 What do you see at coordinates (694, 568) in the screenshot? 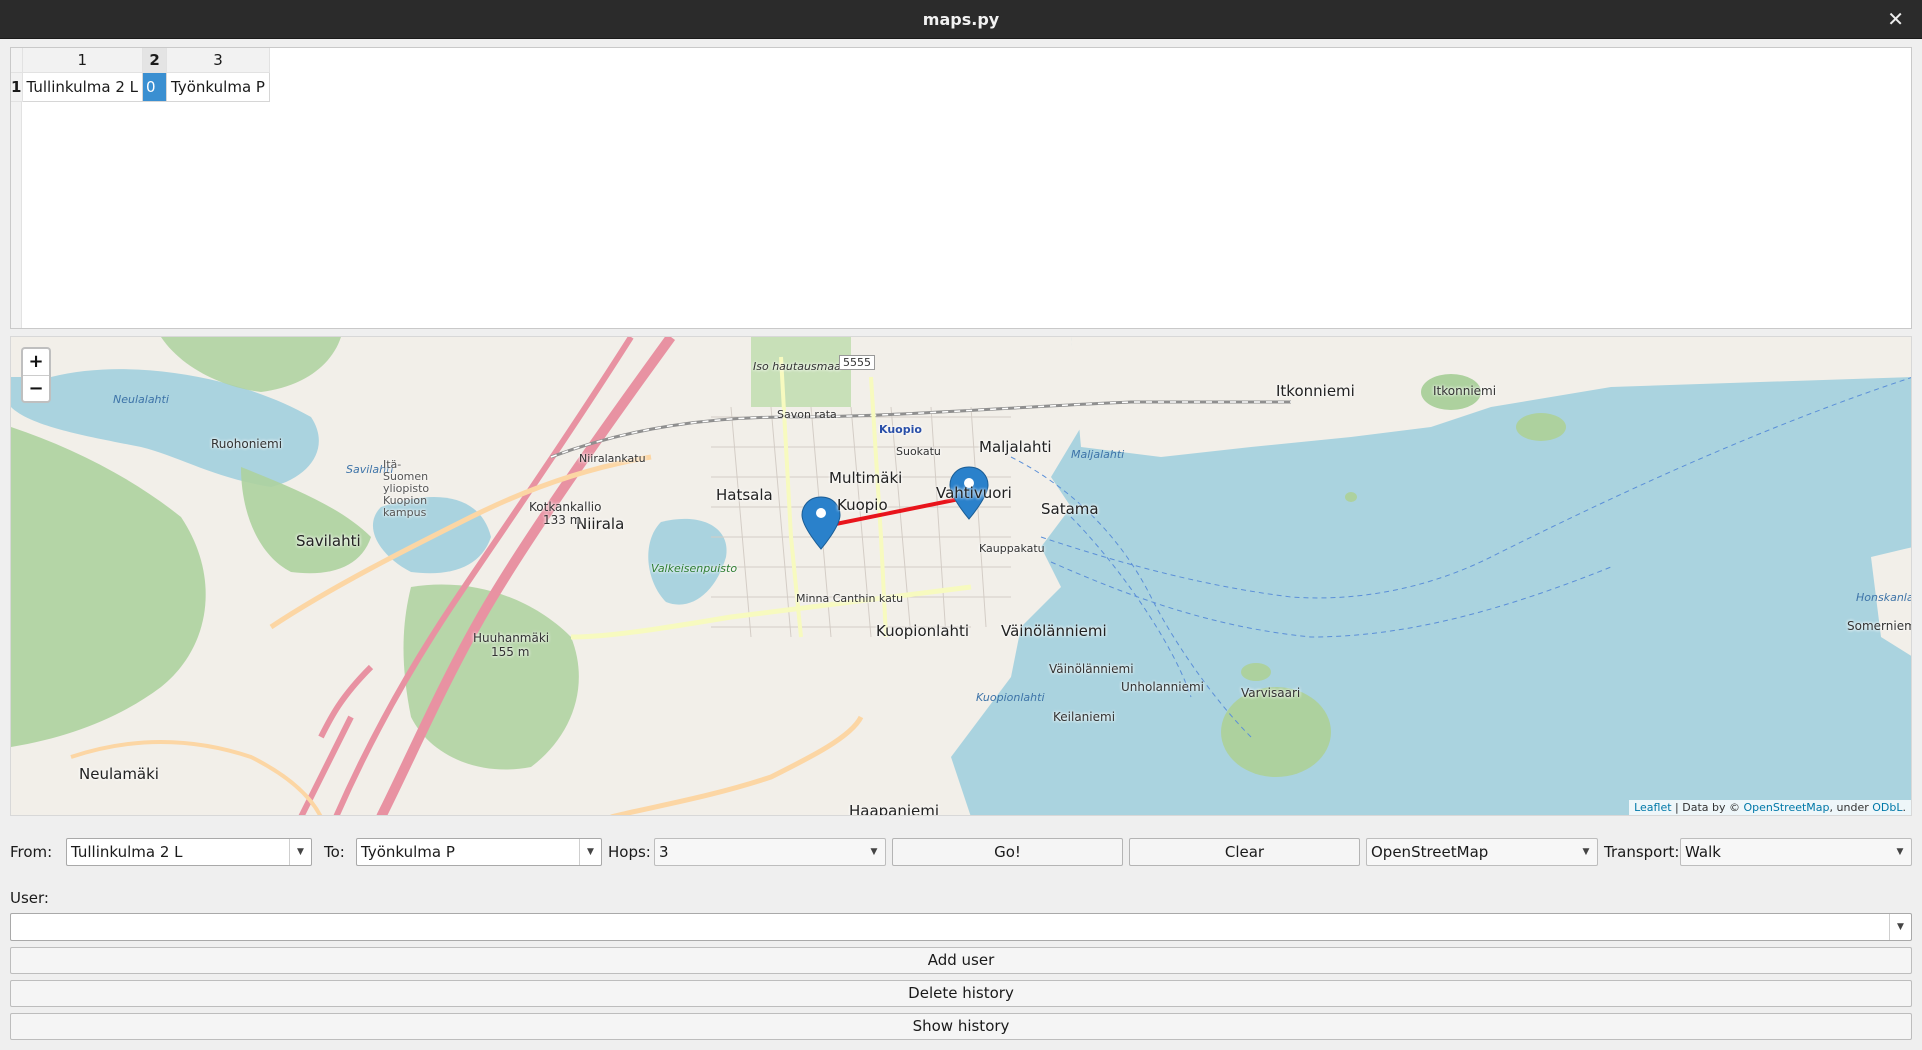
I see `map-label: Valkeisenpuisto` at bounding box center [694, 568].